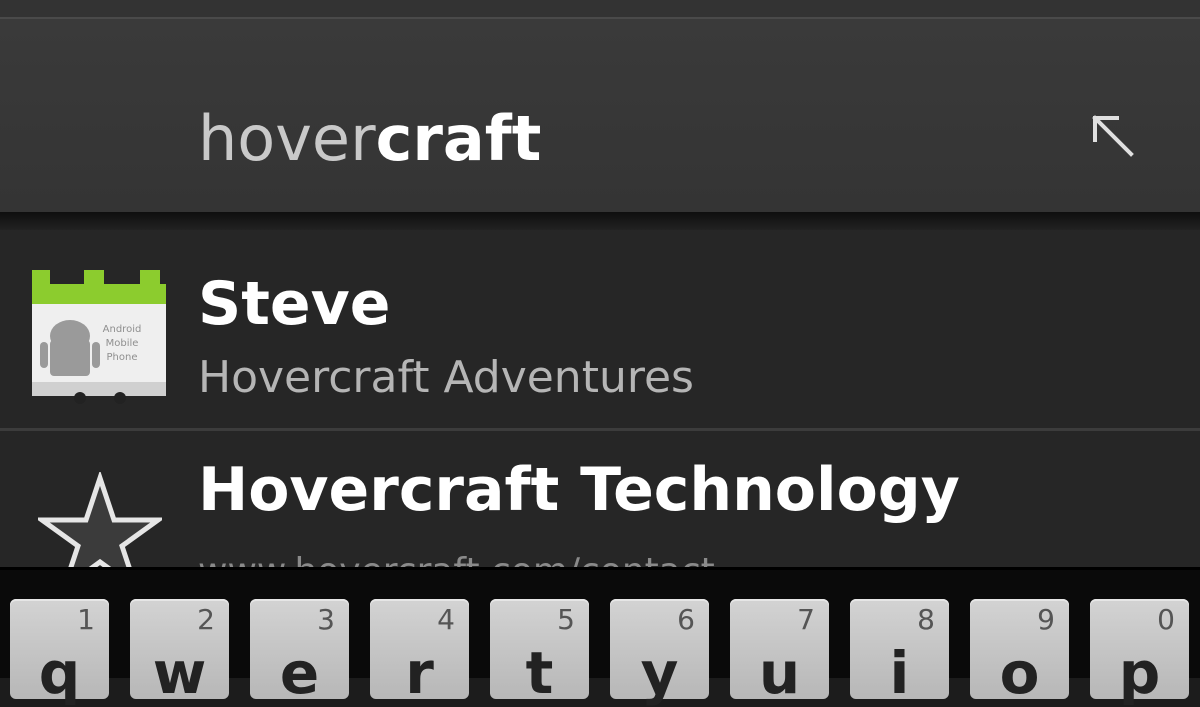 This screenshot has width=1200, height=707. What do you see at coordinates (122, 343) in the screenshot?
I see `card-text-line-2: Mobile` at bounding box center [122, 343].